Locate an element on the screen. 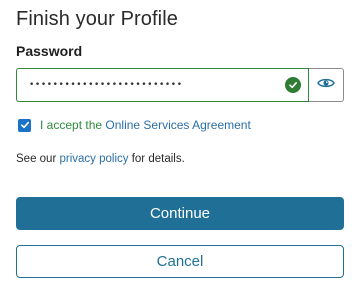 This screenshot has height=300, width=362. privacy-suffix: for details. is located at coordinates (158, 159).